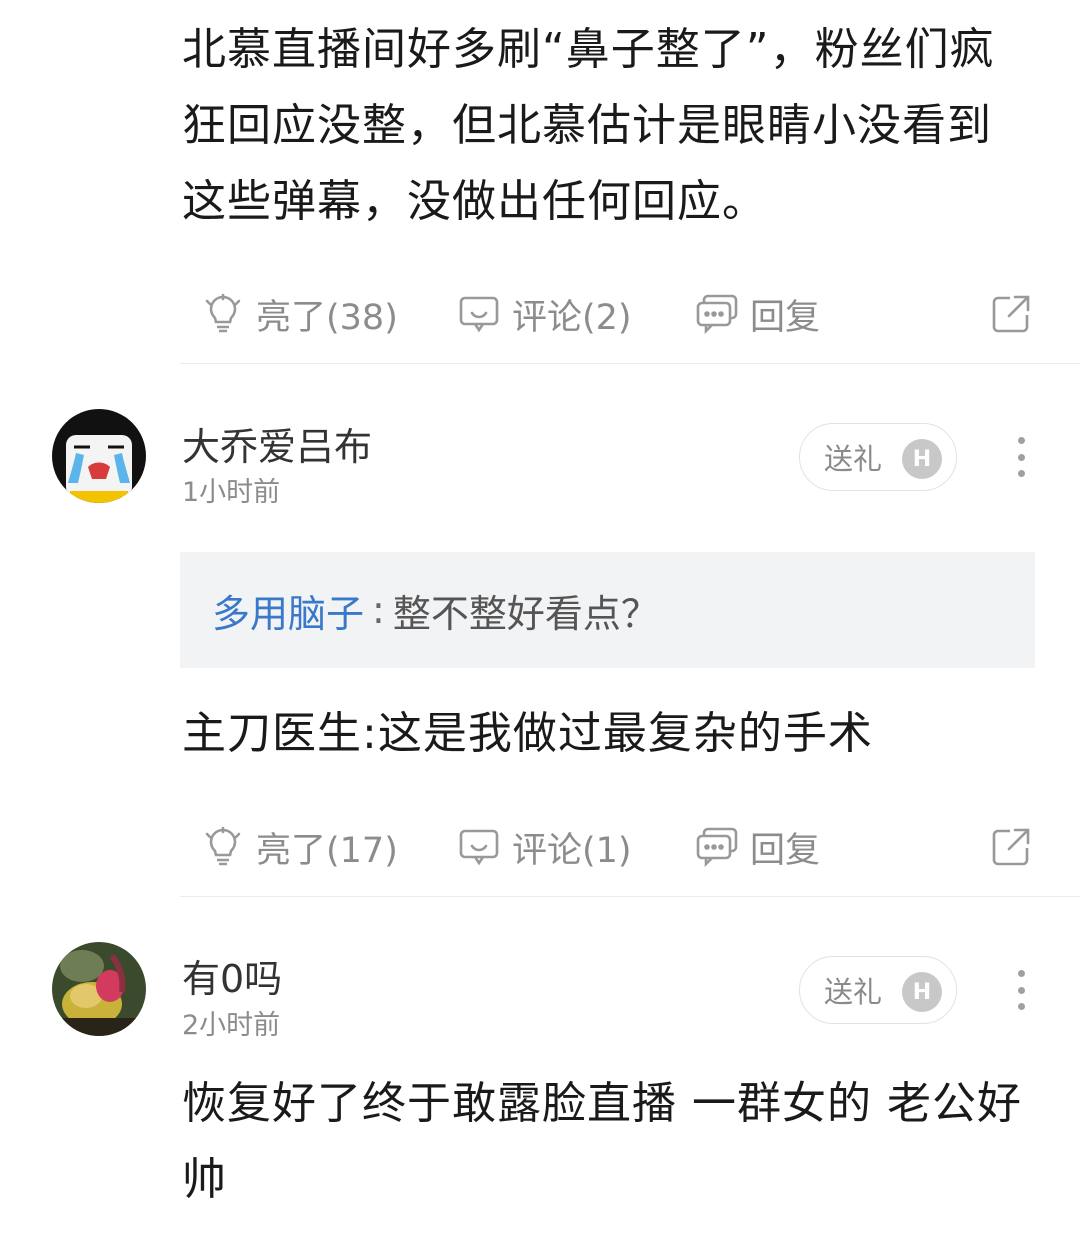  I want to click on comment-actions: 亮了(38) 评论(2) 回复, so click(630, 321).